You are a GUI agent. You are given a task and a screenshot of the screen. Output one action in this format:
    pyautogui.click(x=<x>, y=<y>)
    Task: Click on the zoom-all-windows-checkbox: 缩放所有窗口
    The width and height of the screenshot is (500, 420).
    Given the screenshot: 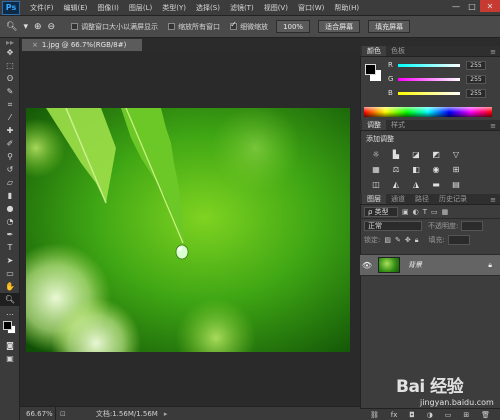 What is the action you would take?
    pyautogui.click(x=194, y=27)
    